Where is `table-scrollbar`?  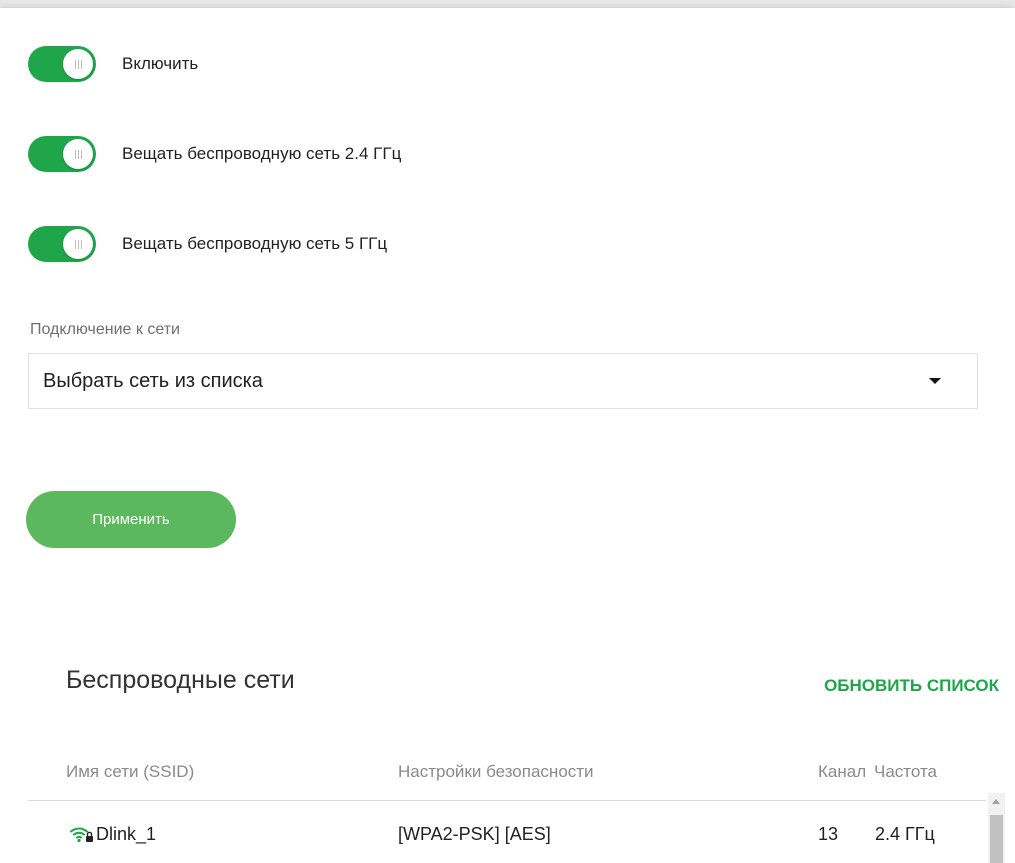 table-scrollbar is located at coordinates (996, 828).